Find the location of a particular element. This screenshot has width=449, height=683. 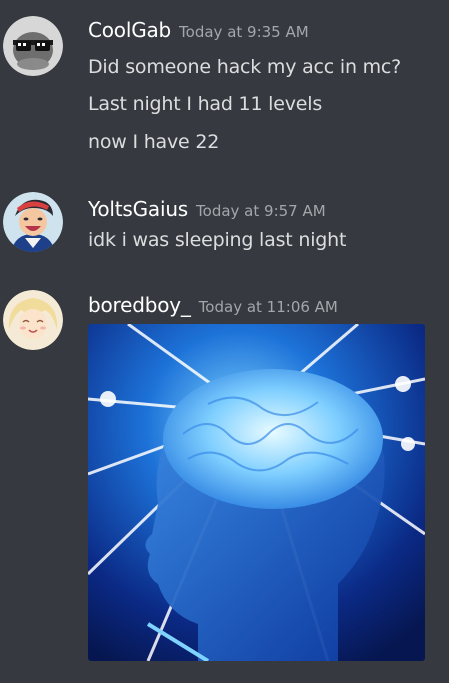

message-header: YoltsGaius Today at 9:57 AM is located at coordinates (207, 209).